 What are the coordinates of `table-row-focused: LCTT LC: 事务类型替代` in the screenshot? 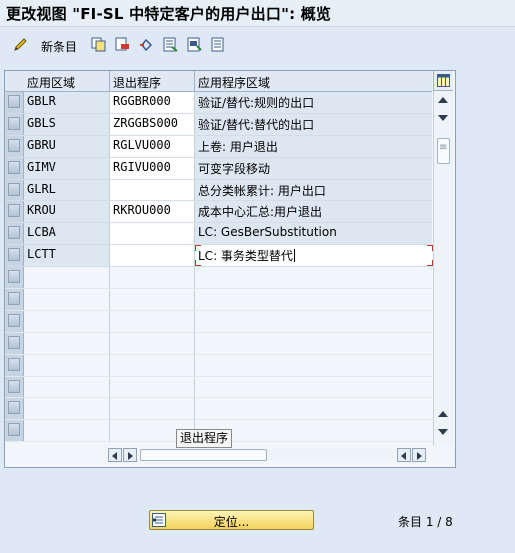 It's located at (219, 256).